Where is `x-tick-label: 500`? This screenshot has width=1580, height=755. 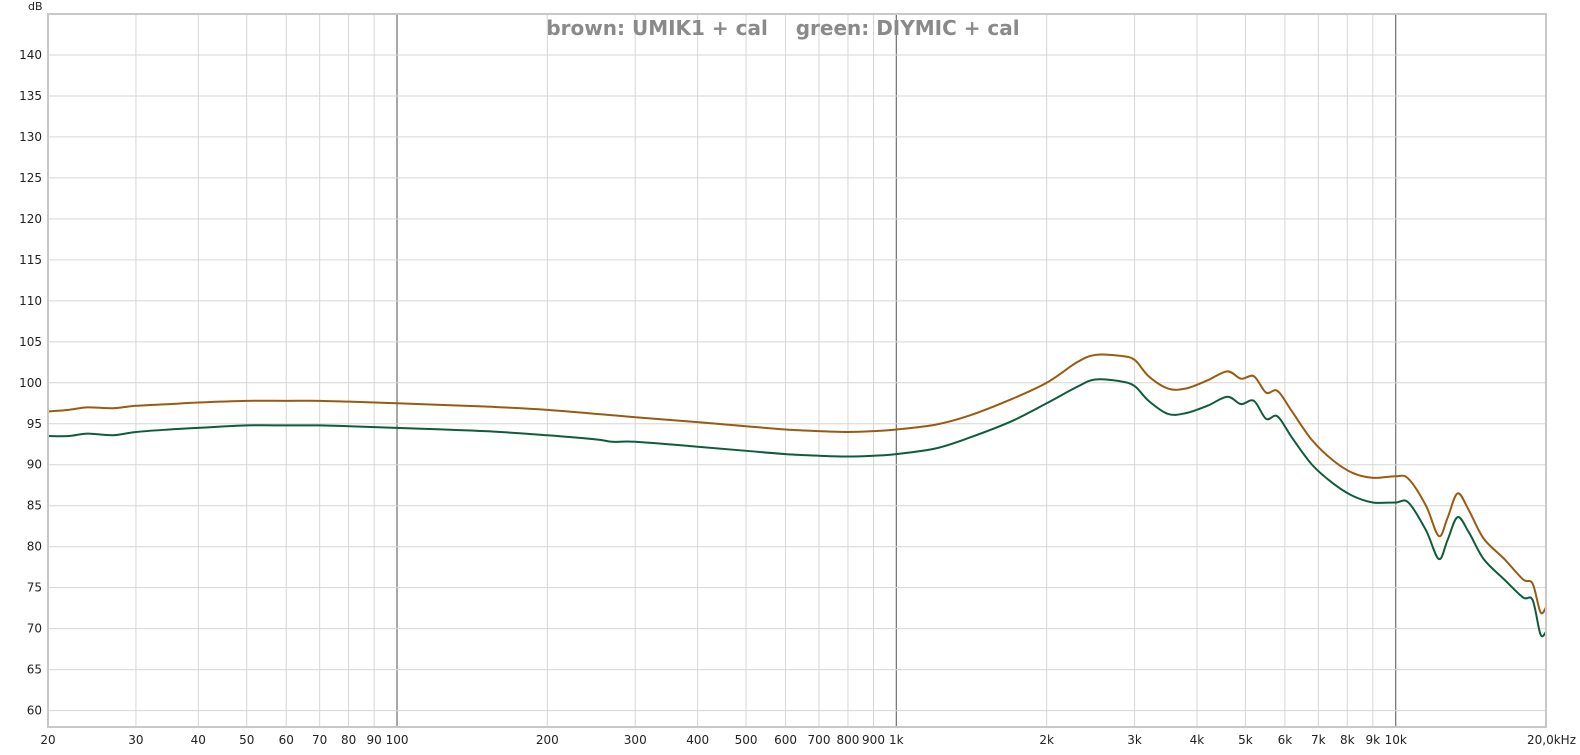
x-tick-label: 500 is located at coordinates (746, 740).